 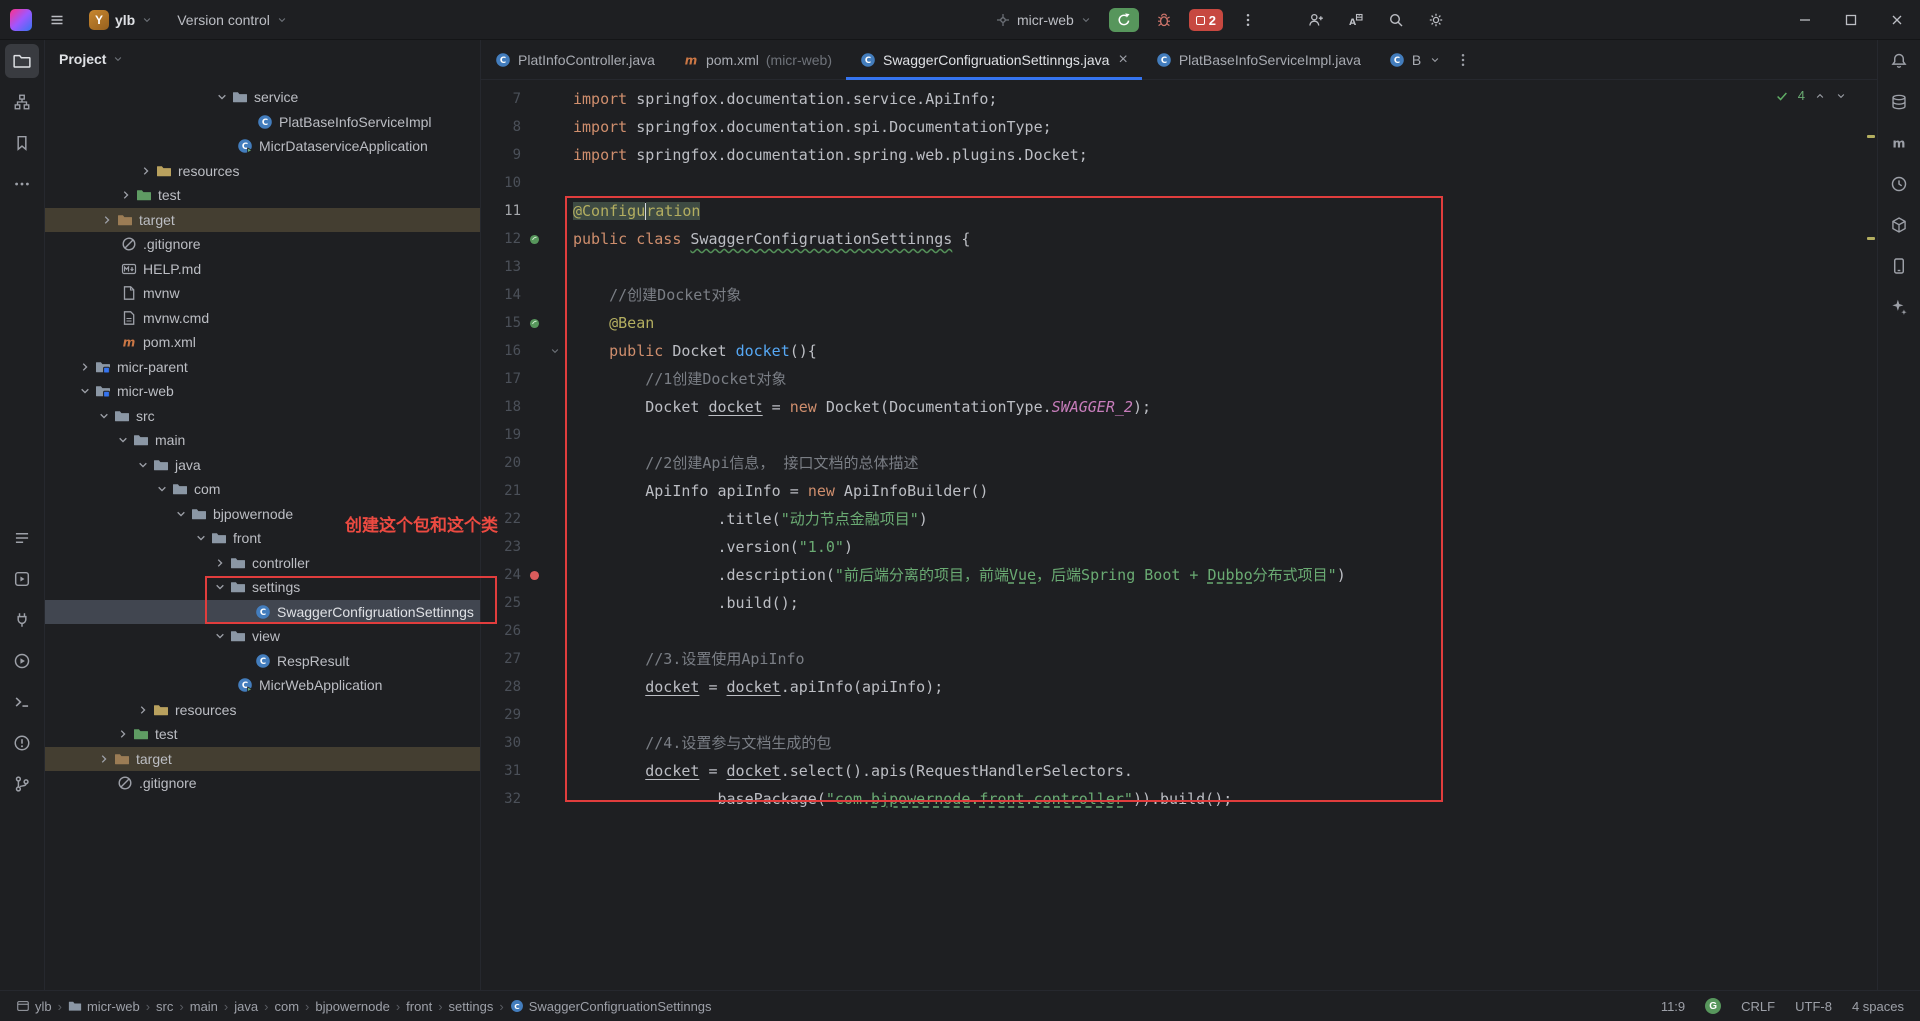 What do you see at coordinates (1258, 59) in the screenshot?
I see `tab-platbaseinfoserviceimpl-java: PlatBaseInfoServiceImpl.java` at bounding box center [1258, 59].